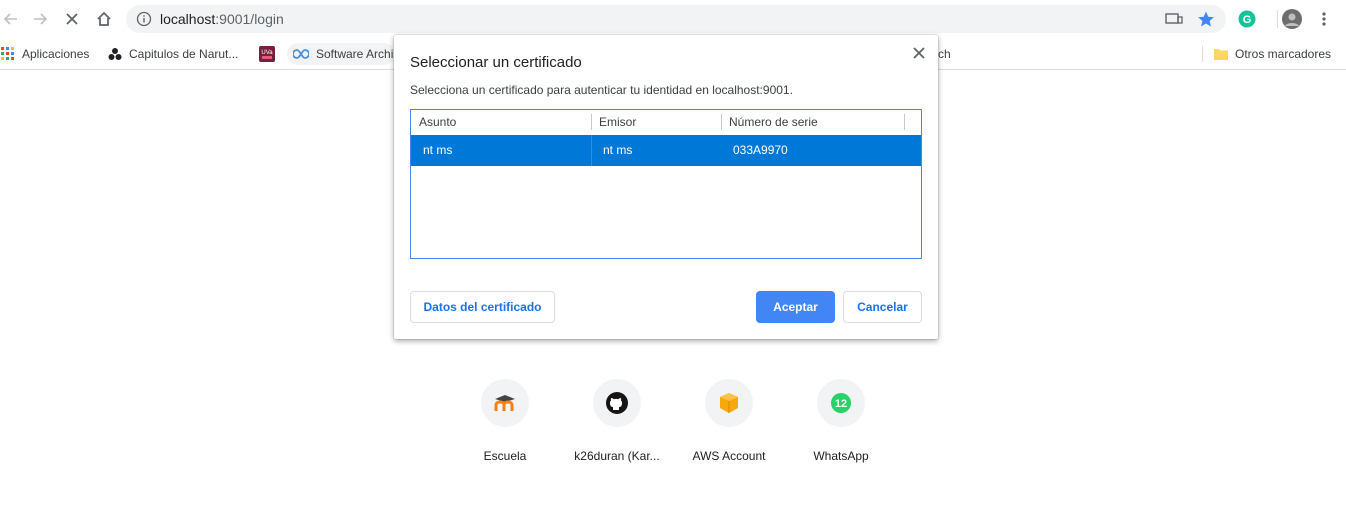  Describe the element at coordinates (729, 403) in the screenshot. I see `aws-box-icon` at that location.